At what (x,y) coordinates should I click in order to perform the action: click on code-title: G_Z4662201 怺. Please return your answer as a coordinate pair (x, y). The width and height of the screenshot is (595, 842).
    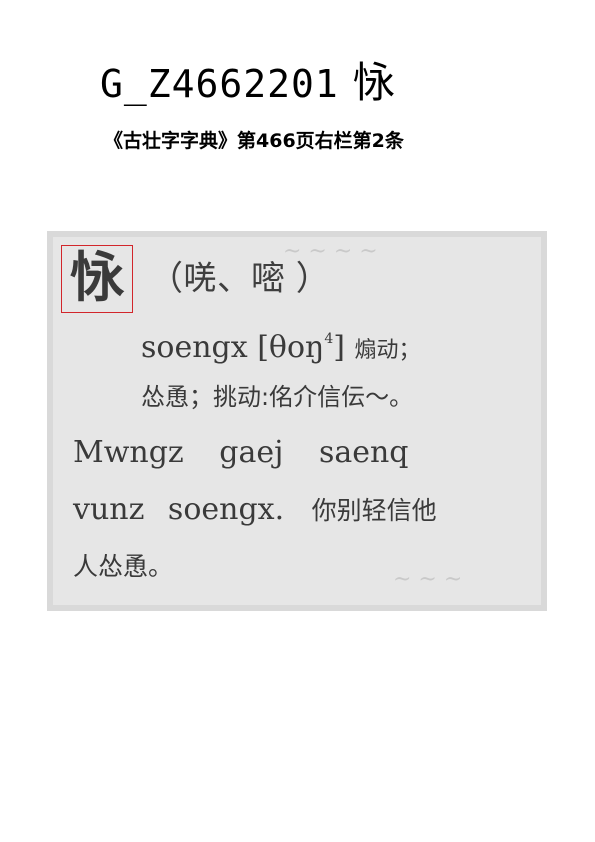
    Looking at the image, I should click on (248, 83).